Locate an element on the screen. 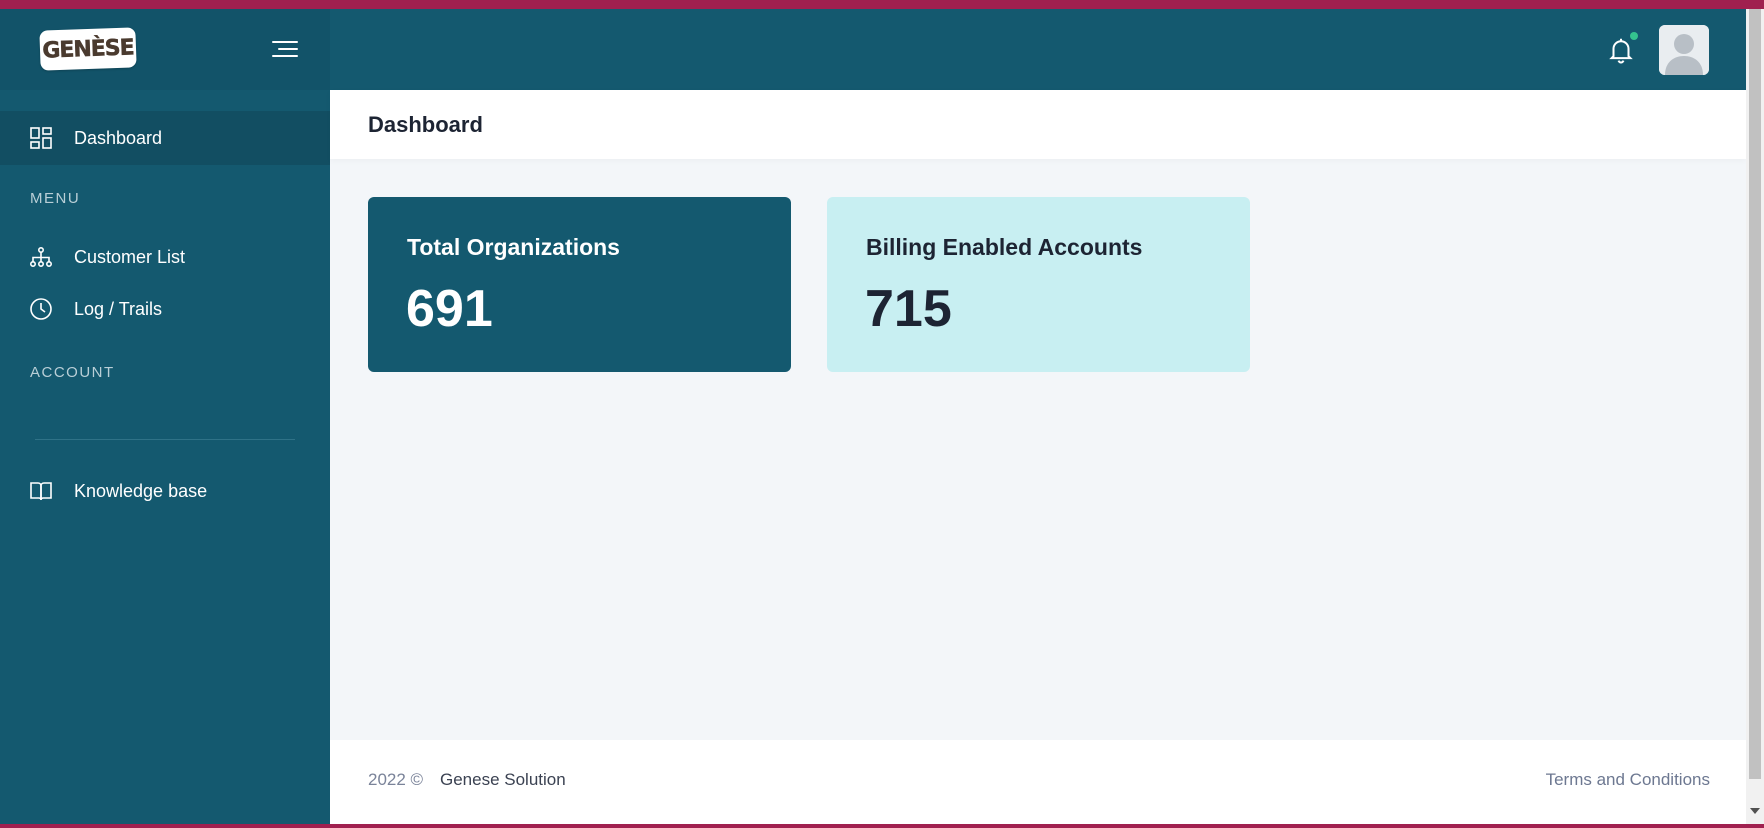 The image size is (1764, 828). account-section-title: ACCOUNT is located at coordinates (72, 372).